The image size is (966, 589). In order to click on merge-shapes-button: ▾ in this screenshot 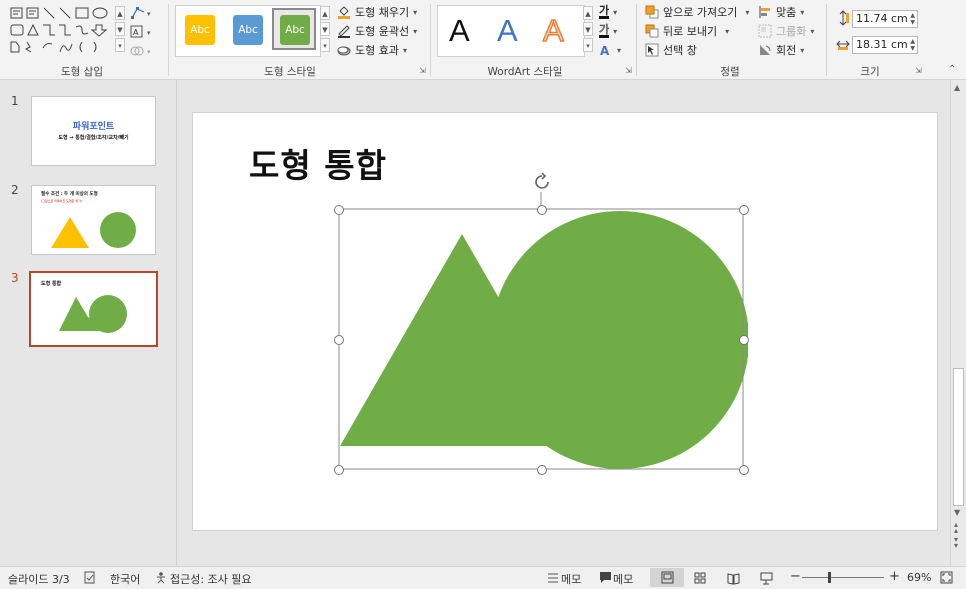, I will do `click(142, 51)`.